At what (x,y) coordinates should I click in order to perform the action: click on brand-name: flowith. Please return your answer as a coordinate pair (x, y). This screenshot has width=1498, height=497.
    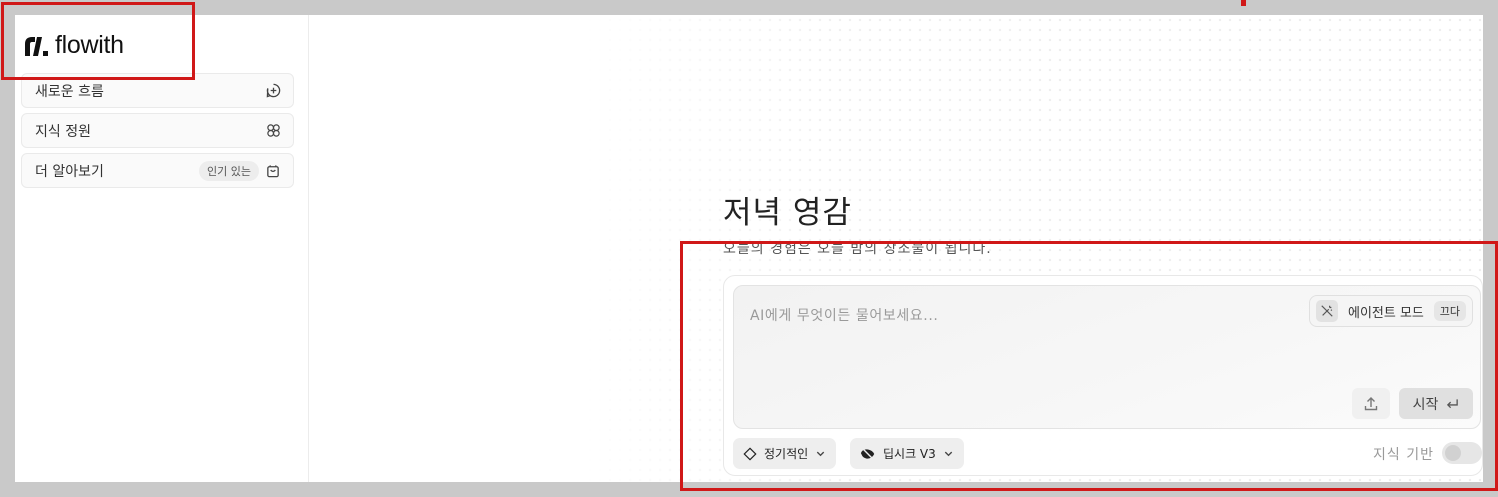
    Looking at the image, I should click on (89, 45).